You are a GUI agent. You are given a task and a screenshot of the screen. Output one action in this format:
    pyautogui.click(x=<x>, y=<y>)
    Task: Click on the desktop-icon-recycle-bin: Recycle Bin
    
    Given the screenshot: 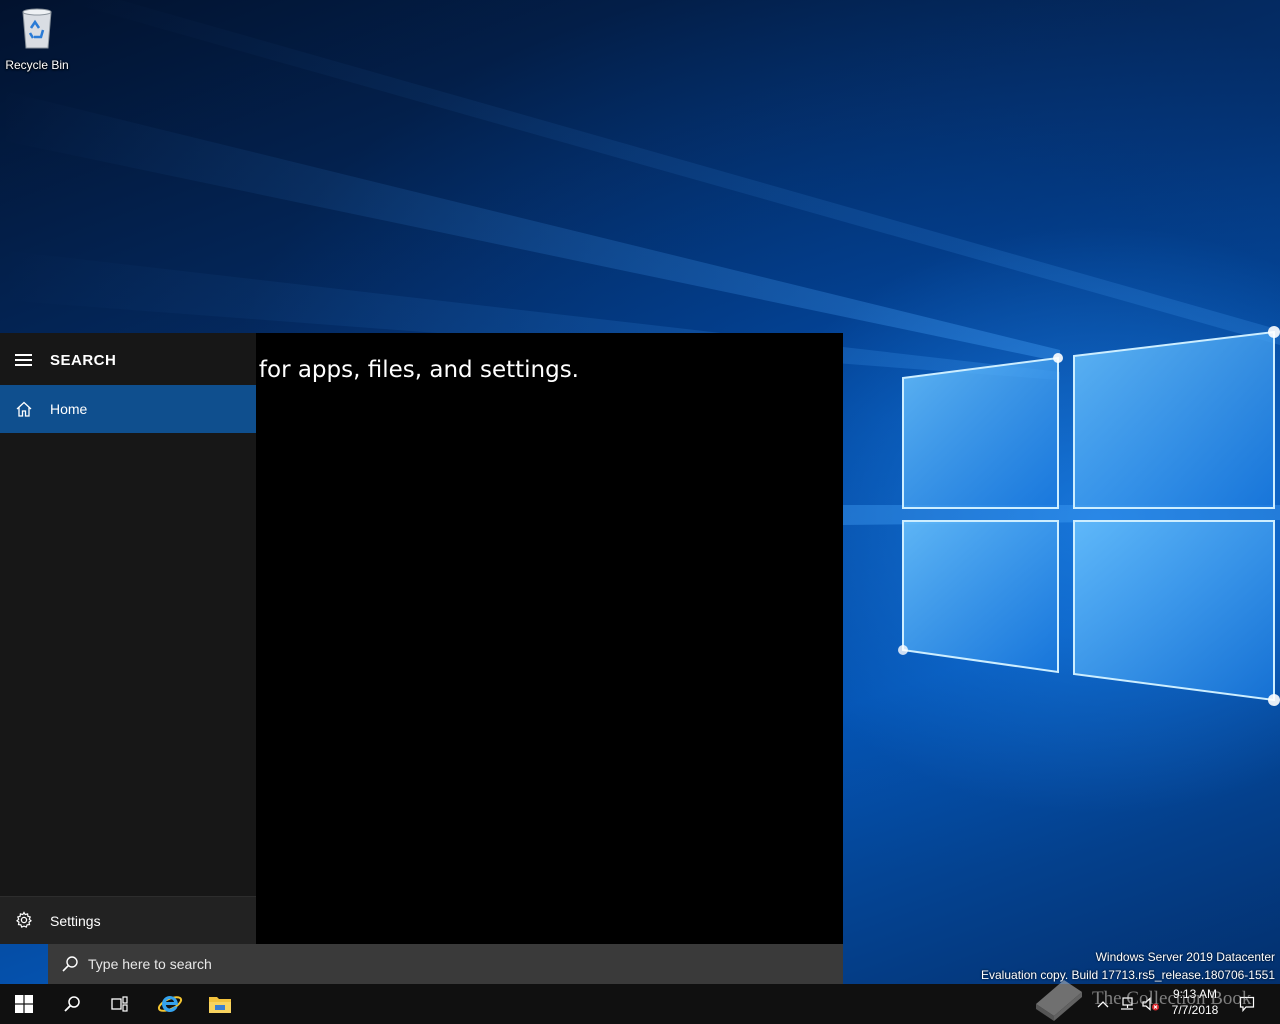 What is the action you would take?
    pyautogui.click(x=37, y=39)
    